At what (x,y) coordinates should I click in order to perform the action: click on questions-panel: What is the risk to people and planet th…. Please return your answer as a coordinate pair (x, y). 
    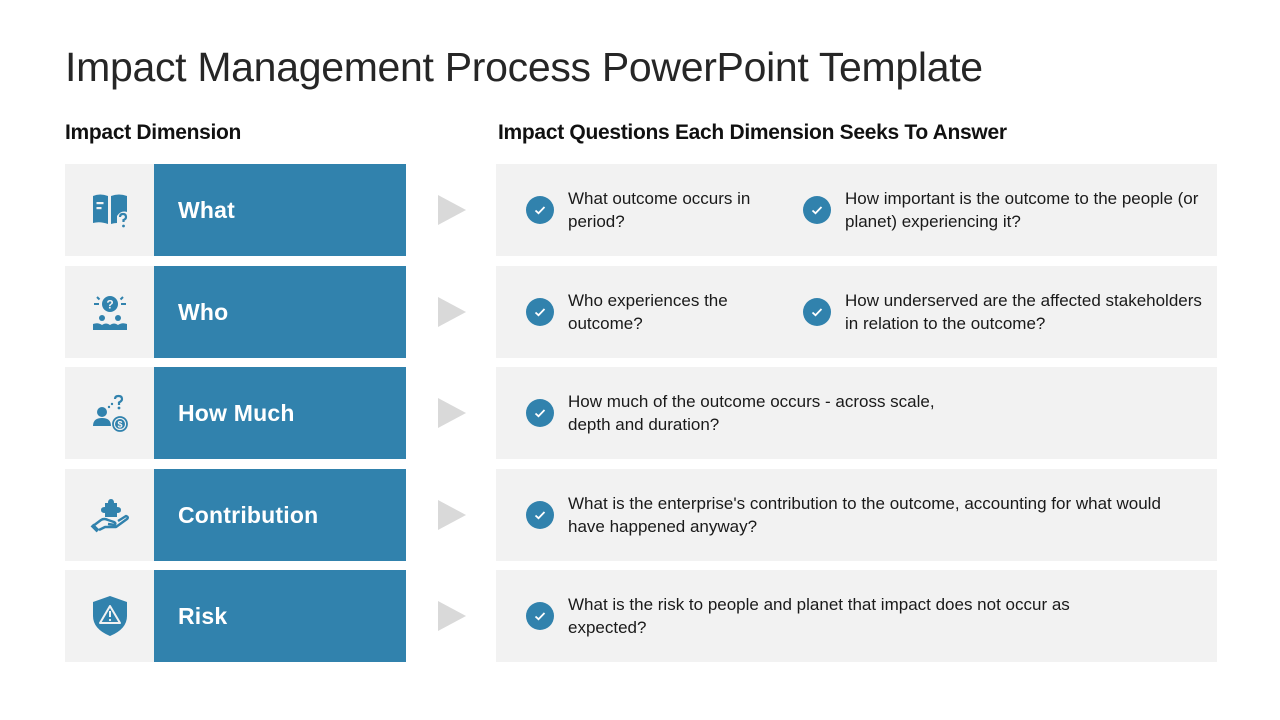
    Looking at the image, I should click on (856, 616).